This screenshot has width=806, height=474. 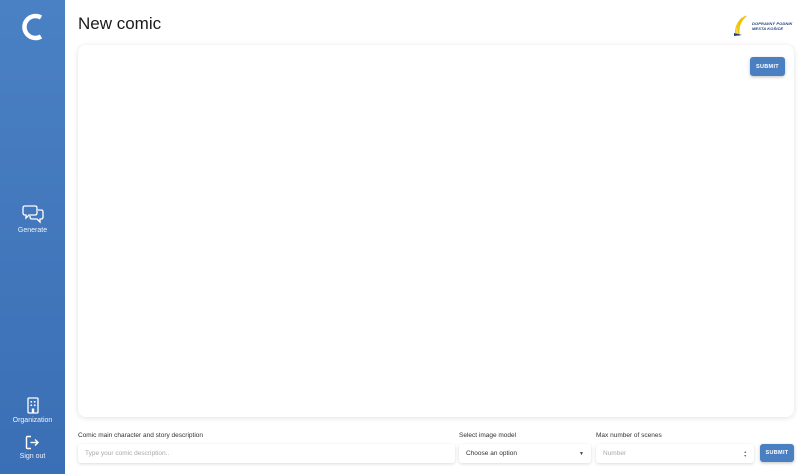 What do you see at coordinates (675, 453) in the screenshot?
I see `max-scenes-input: Number ▲ ▼` at bounding box center [675, 453].